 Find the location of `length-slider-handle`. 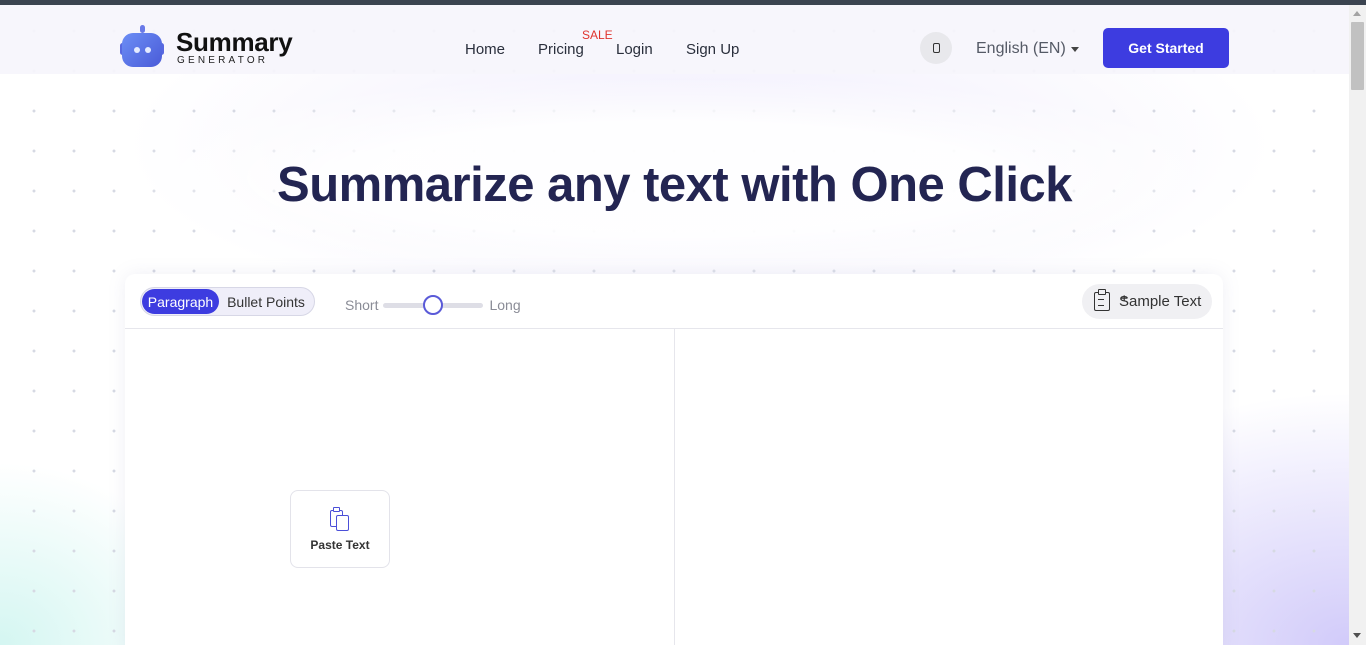

length-slider-handle is located at coordinates (433, 304).